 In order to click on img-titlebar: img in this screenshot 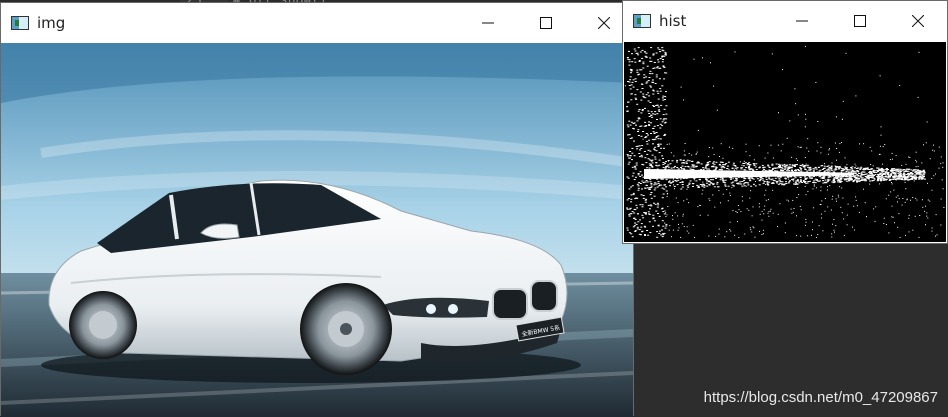, I will do `click(317, 23)`.